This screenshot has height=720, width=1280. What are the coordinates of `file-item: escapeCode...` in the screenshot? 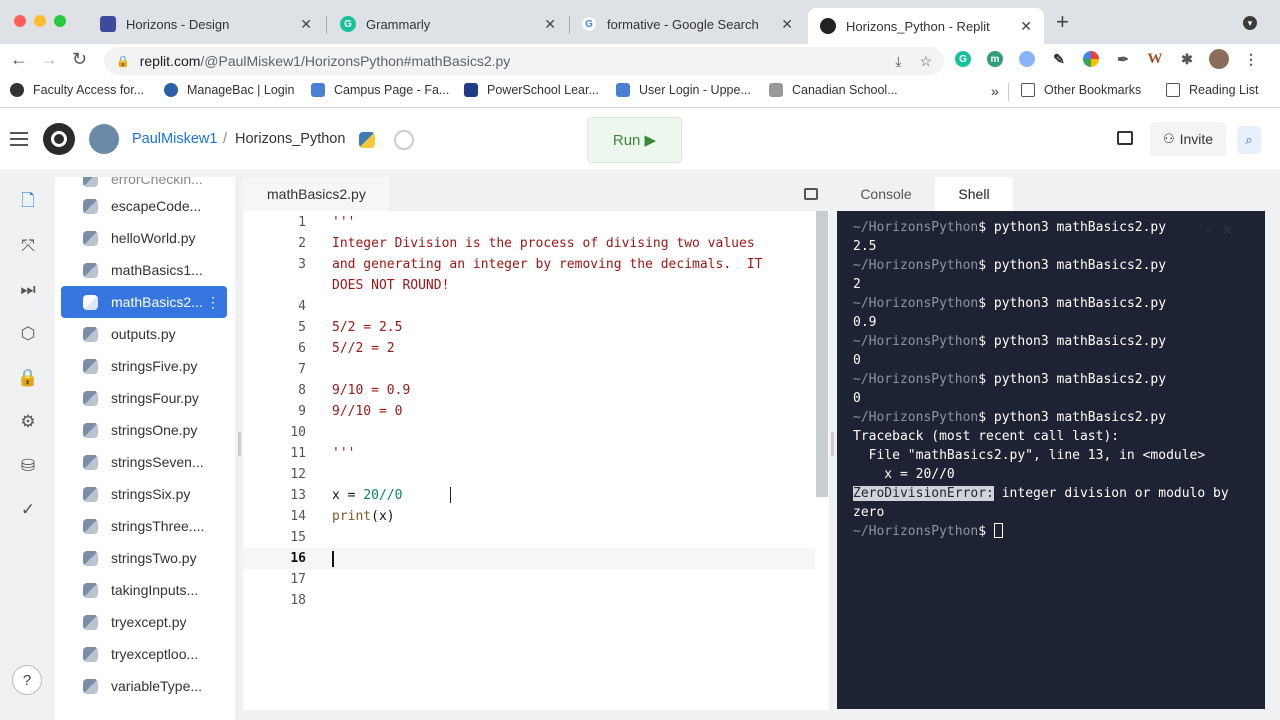 It's located at (144, 206).